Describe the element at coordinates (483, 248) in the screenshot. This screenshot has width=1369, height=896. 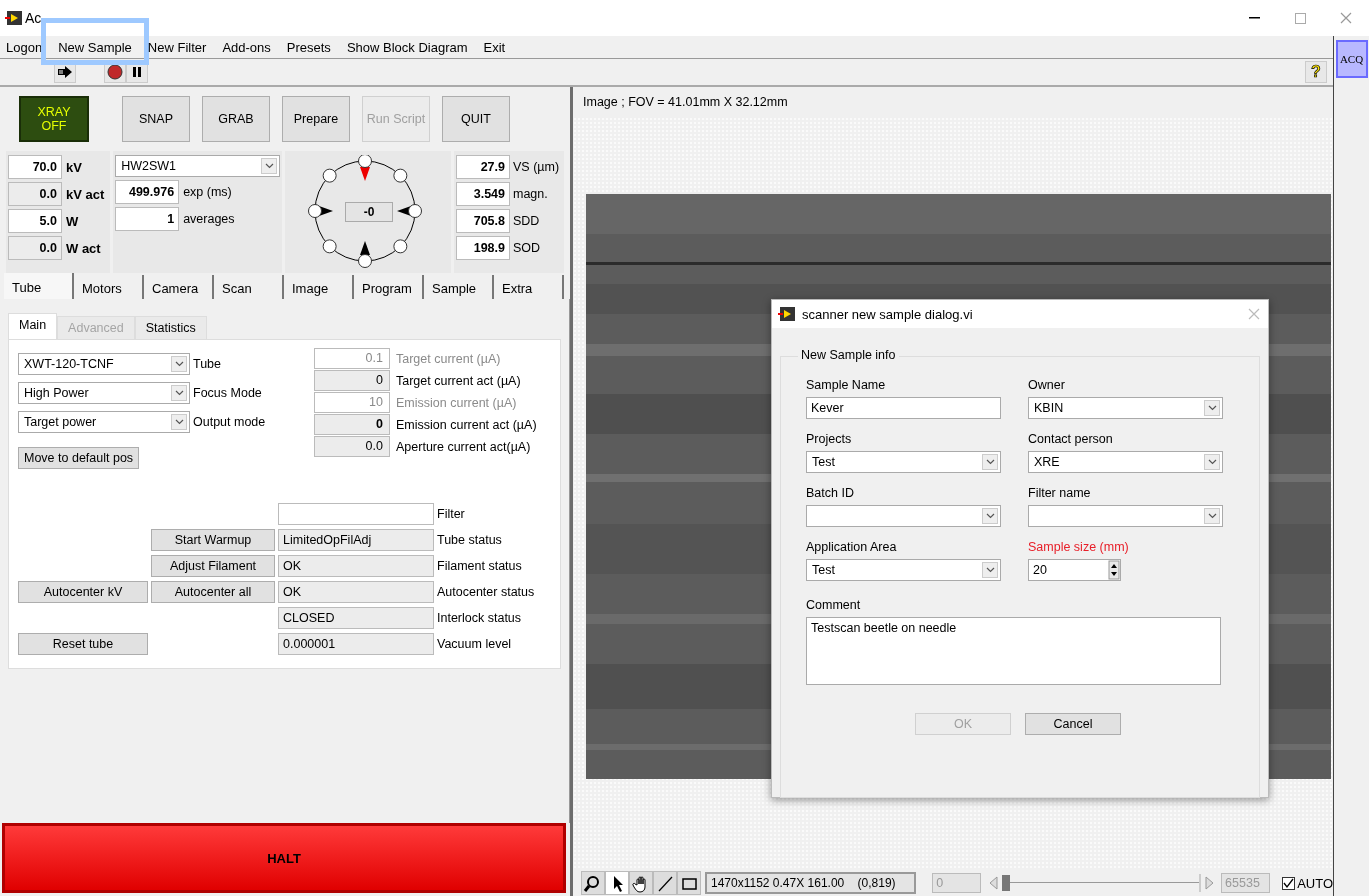
I see `value-field: 198.9` at that location.